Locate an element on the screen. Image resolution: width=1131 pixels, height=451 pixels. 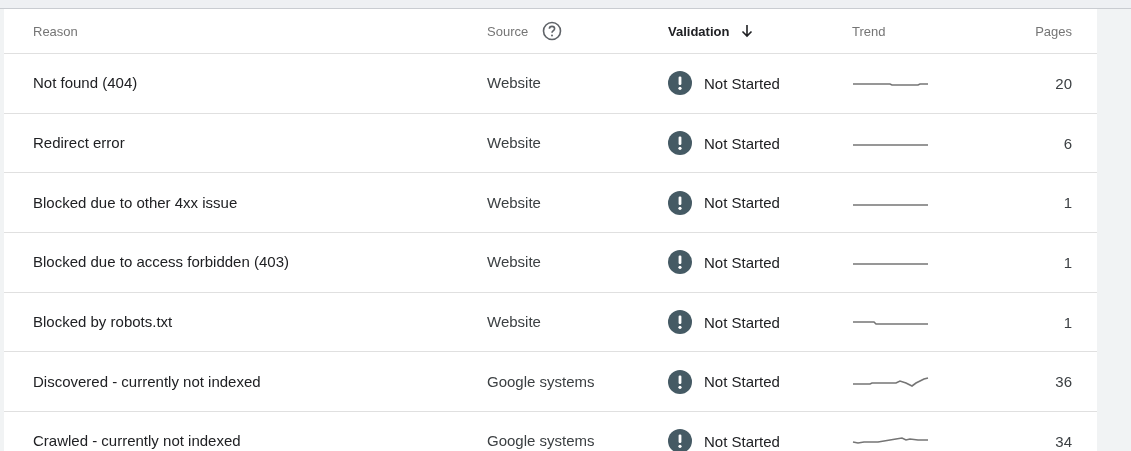
reason-text: Discovered - currently not indexed is located at coordinates (147, 381).